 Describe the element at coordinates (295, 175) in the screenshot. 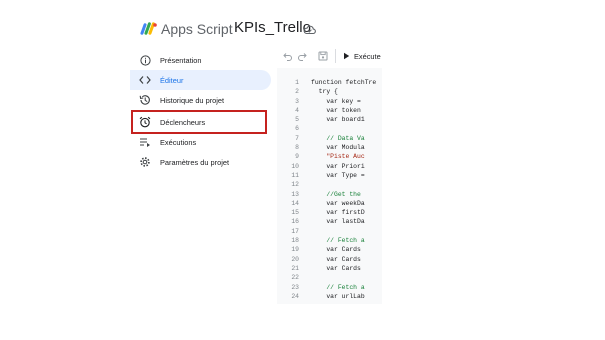

I see `line-number: 11` at that location.